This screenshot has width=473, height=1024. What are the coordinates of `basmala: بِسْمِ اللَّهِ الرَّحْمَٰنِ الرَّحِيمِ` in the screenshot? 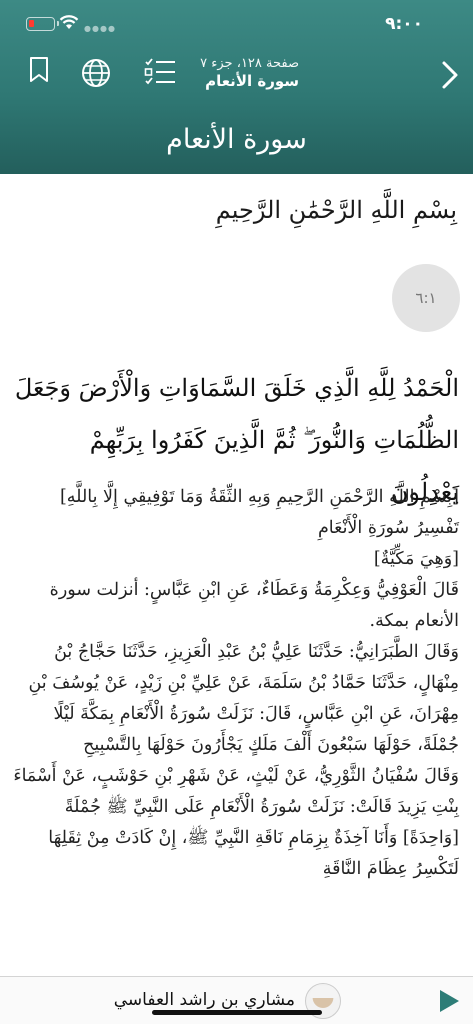 It's located at (336, 210).